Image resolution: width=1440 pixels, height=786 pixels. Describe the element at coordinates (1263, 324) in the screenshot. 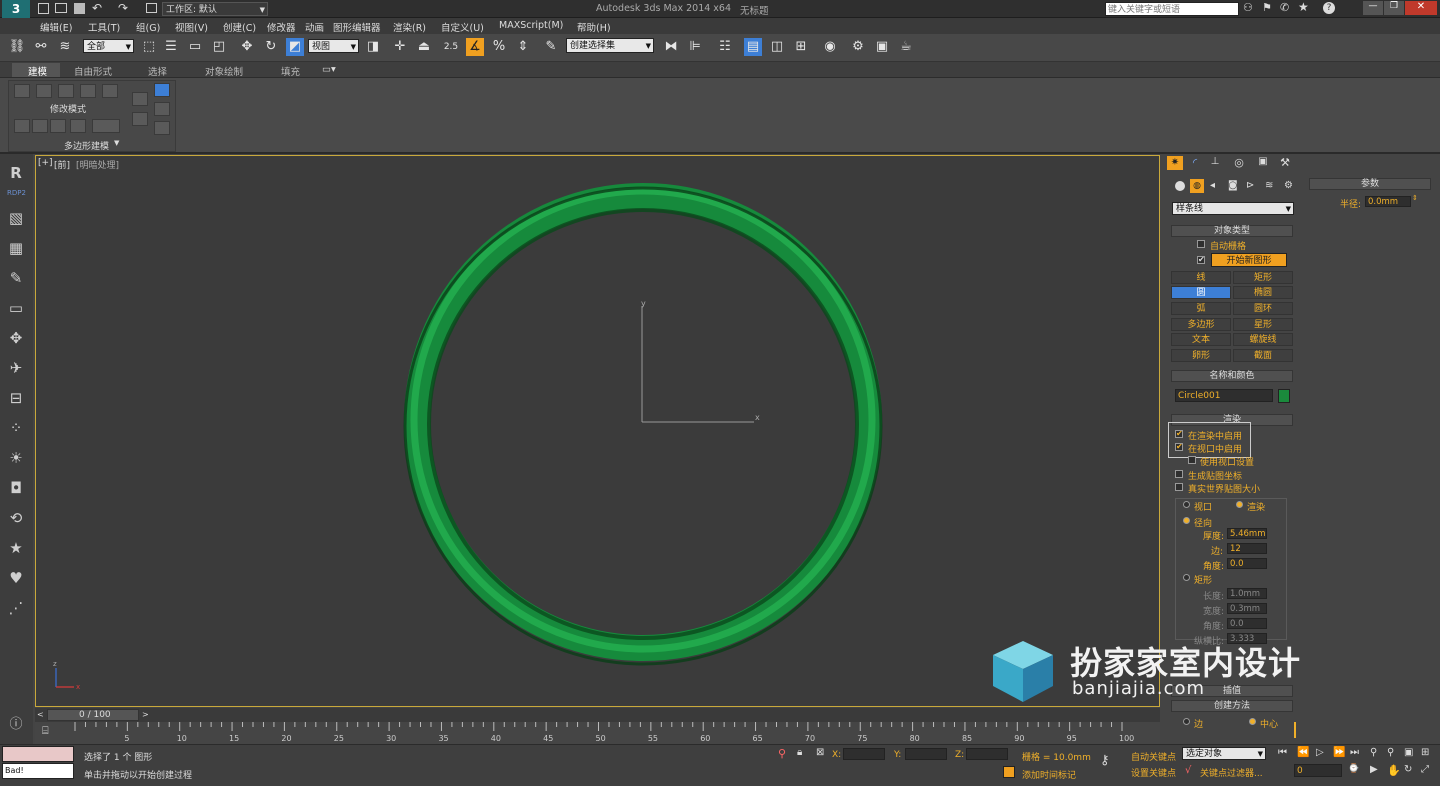

I see `star-button: 星形` at that location.